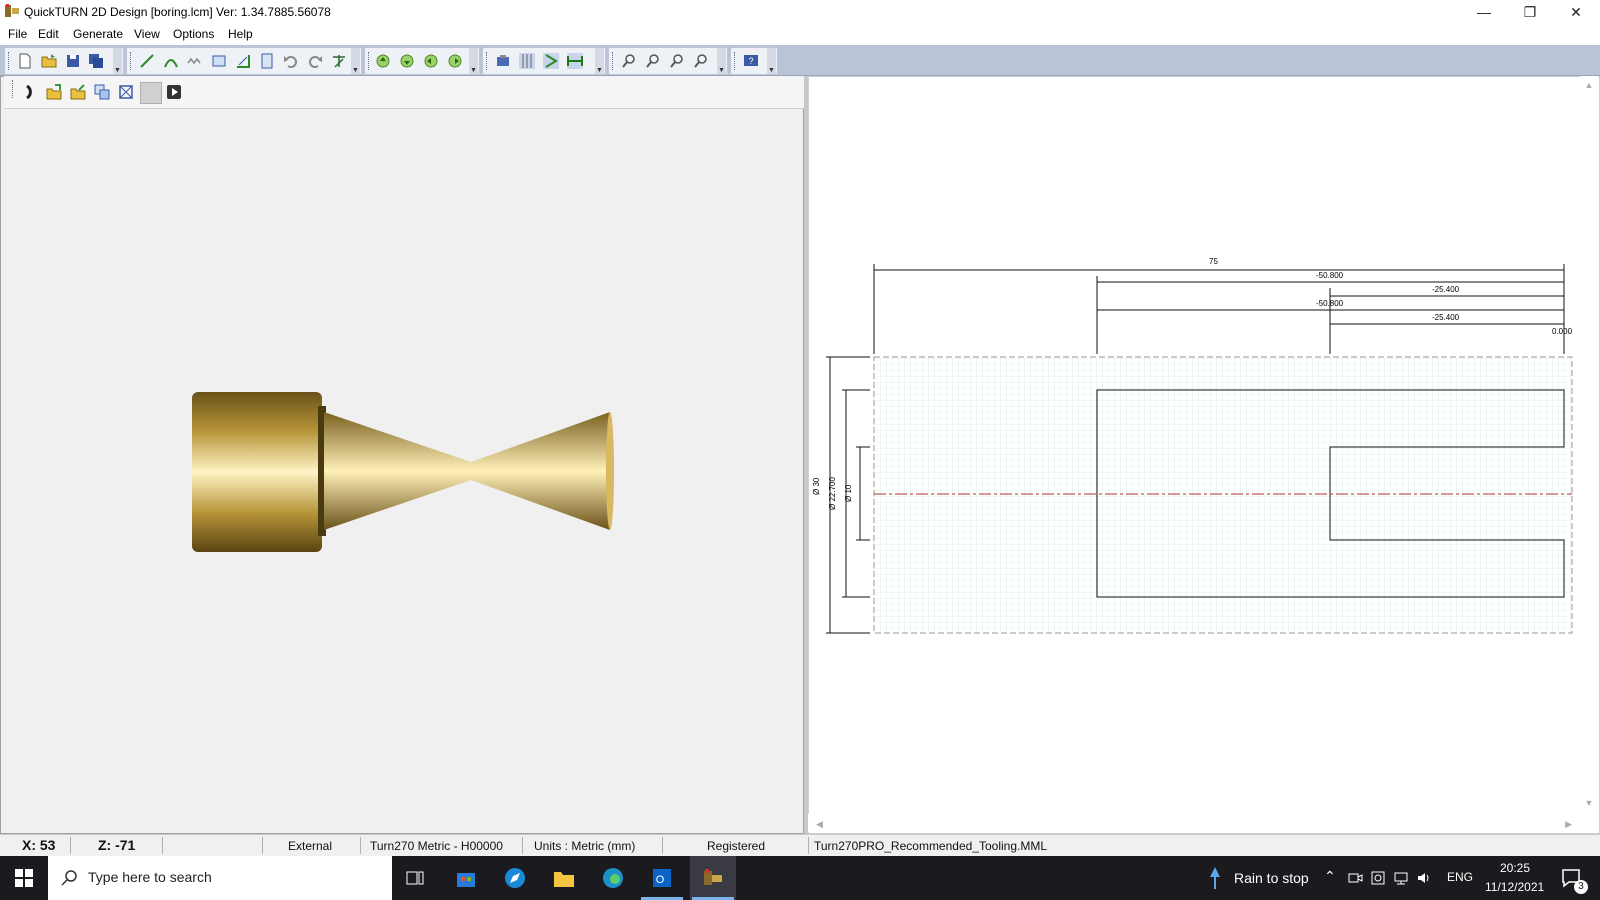 Image resolution: width=1600 pixels, height=900 pixels. I want to click on clock-time: 20:25, so click(1515, 868).